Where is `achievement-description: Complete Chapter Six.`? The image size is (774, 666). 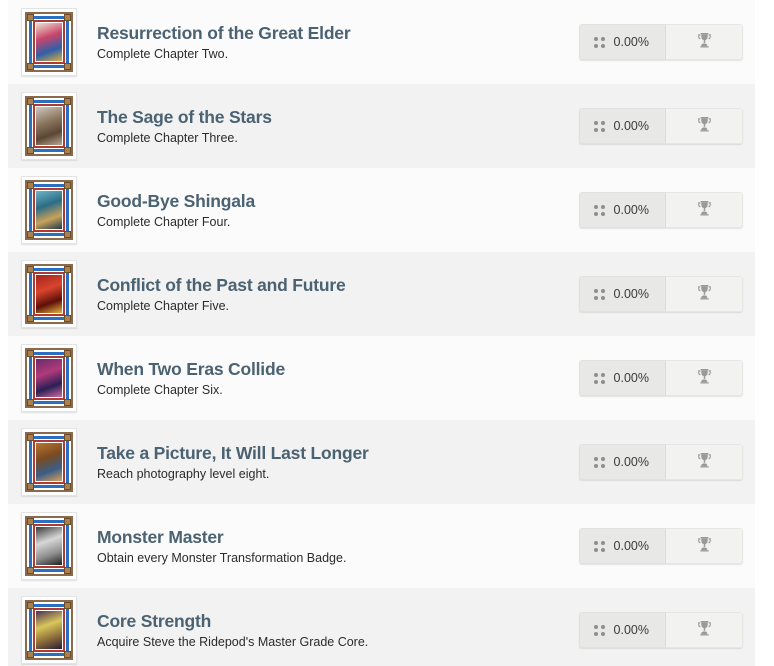 achievement-description: Complete Chapter Six. is located at coordinates (160, 389).